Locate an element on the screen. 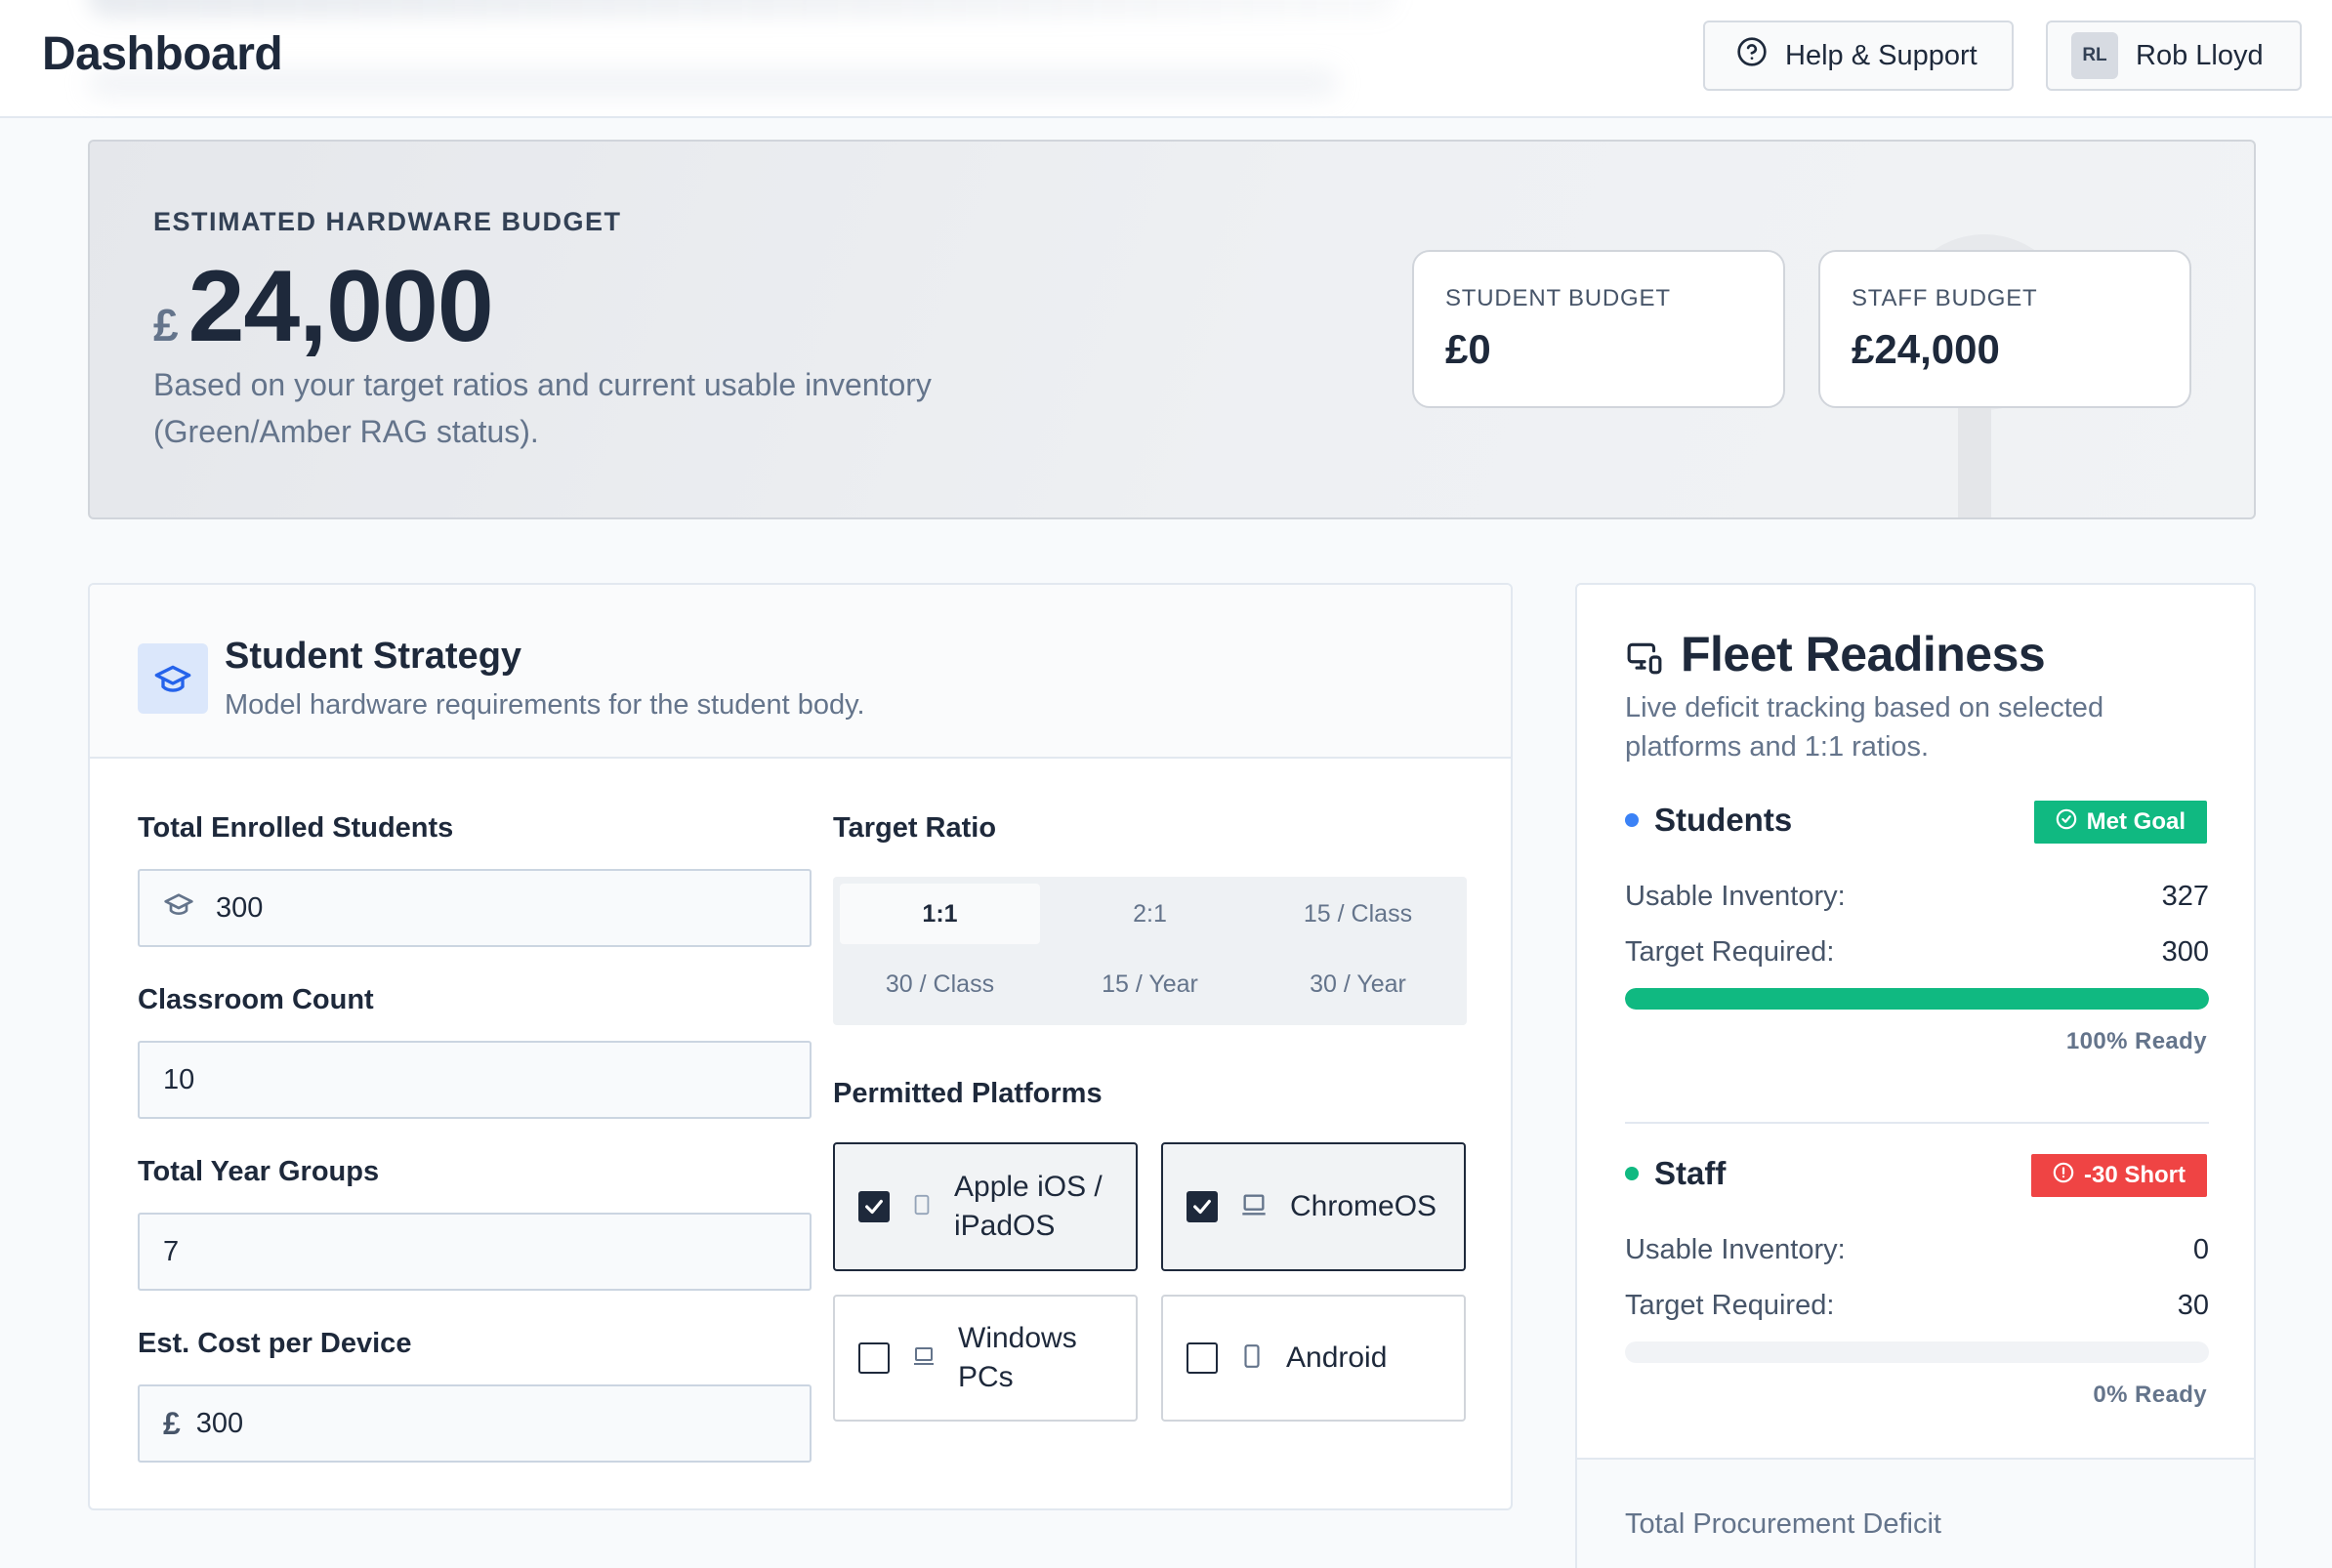 The width and height of the screenshot is (2332, 1568). alert-circle-icon is located at coordinates (2063, 1176).